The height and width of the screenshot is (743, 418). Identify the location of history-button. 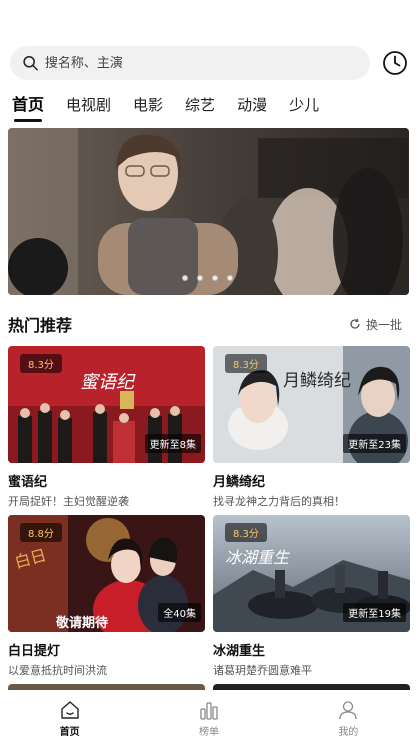
(395, 63).